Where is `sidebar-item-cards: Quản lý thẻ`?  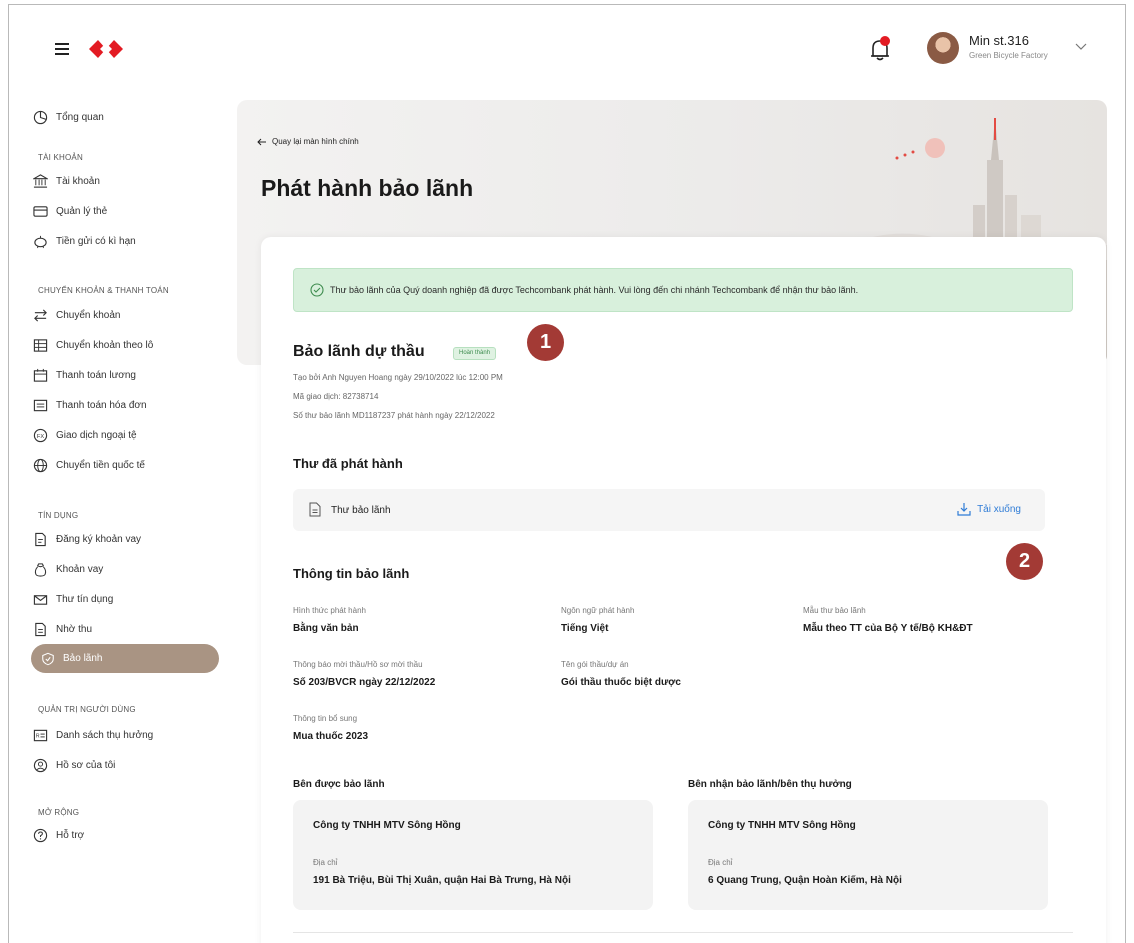 sidebar-item-cards: Quản lý thẻ is located at coordinates (70, 211).